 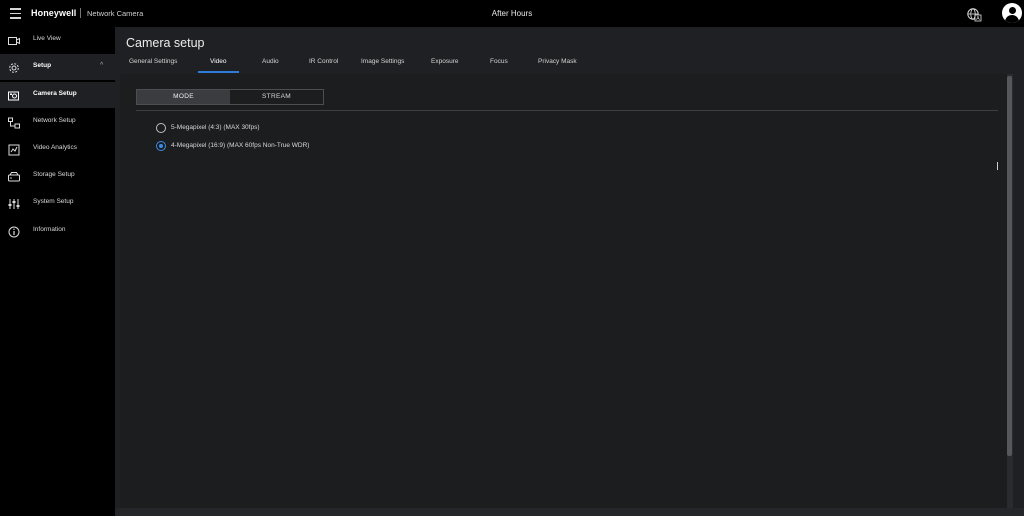 What do you see at coordinates (1012, 13) in the screenshot?
I see `user-icon` at bounding box center [1012, 13].